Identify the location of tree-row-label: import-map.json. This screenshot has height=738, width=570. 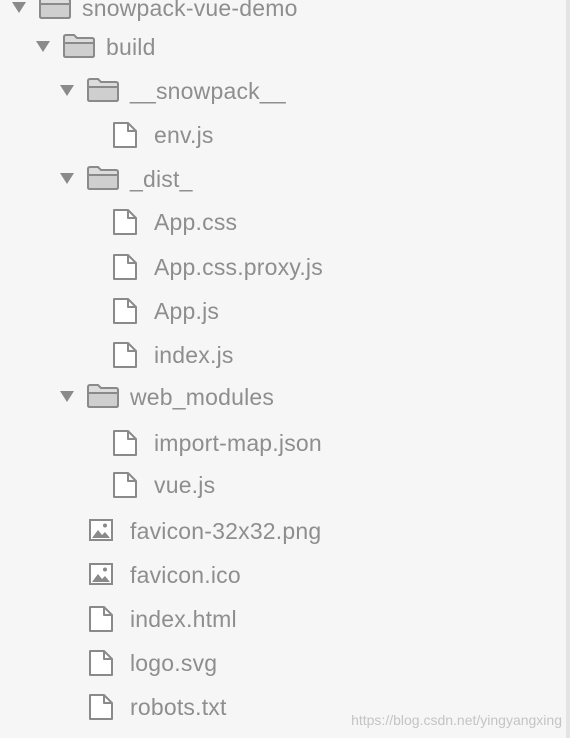
(238, 443).